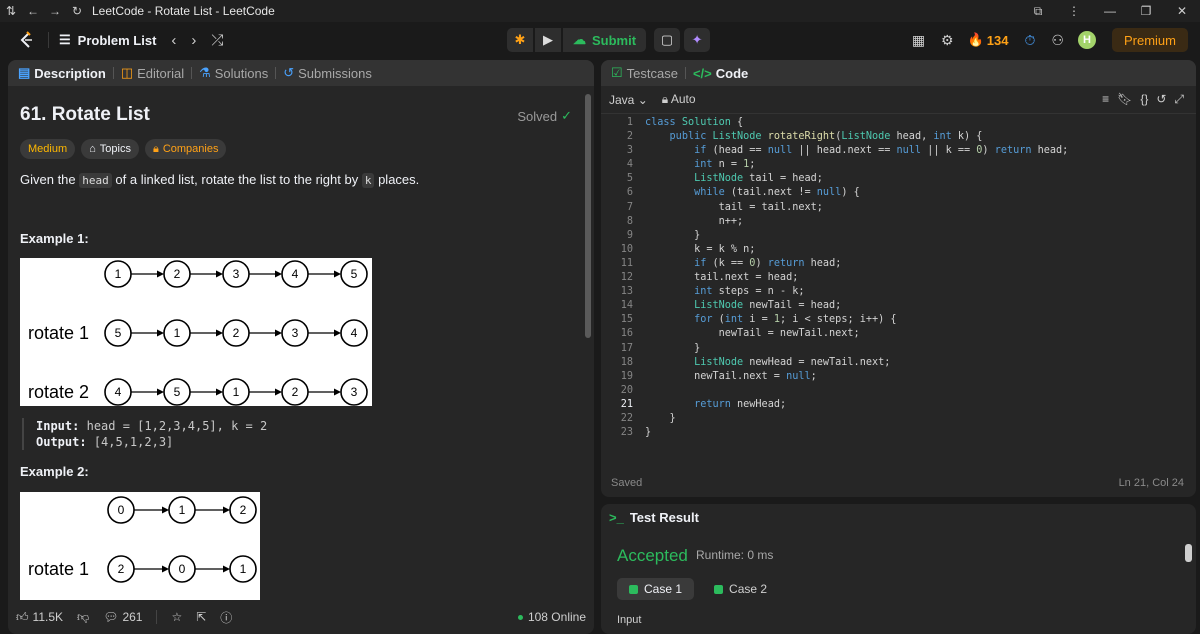 This screenshot has width=1200, height=634. What do you see at coordinates (588, 343) in the screenshot?
I see `description-scrollbar` at bounding box center [588, 343].